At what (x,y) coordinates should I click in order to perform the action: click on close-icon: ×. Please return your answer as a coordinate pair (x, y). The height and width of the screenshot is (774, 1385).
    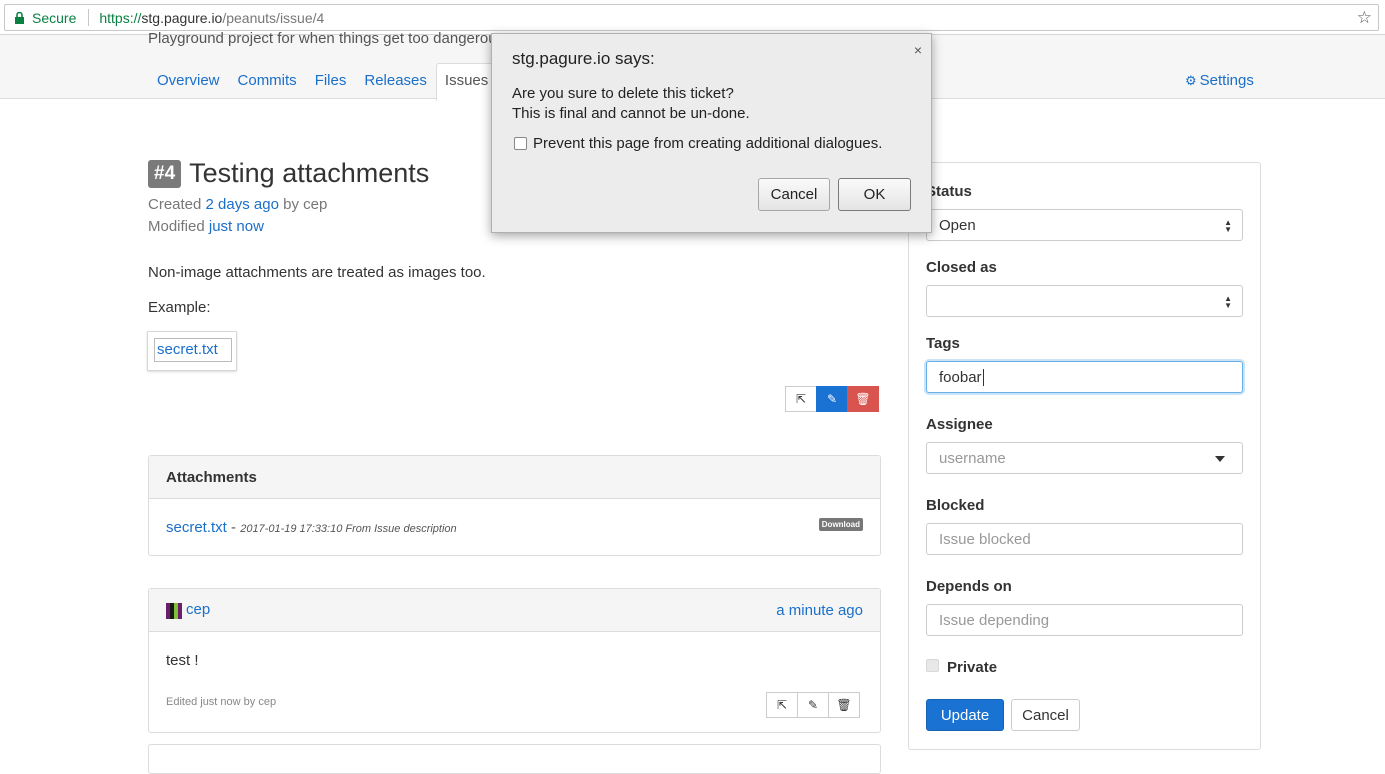
    Looking at the image, I should click on (918, 50).